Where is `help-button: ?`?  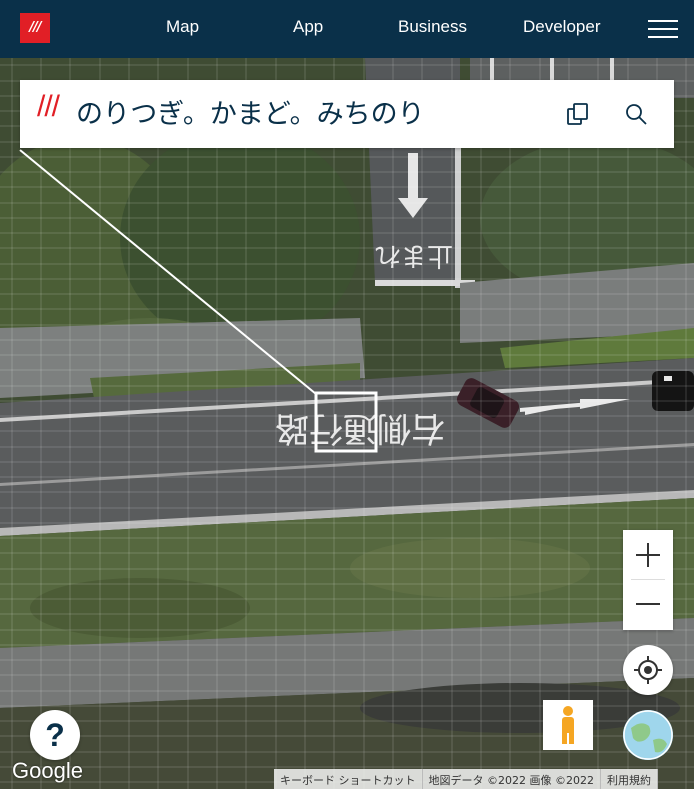
help-button: ? is located at coordinates (55, 735).